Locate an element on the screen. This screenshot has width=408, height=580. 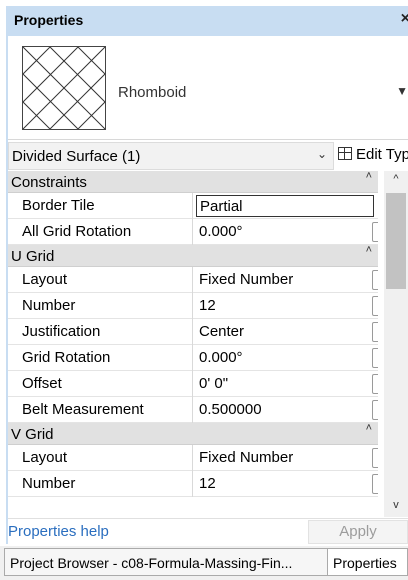
property-row: All Grid Rotation 0.000° is located at coordinates (193, 232).